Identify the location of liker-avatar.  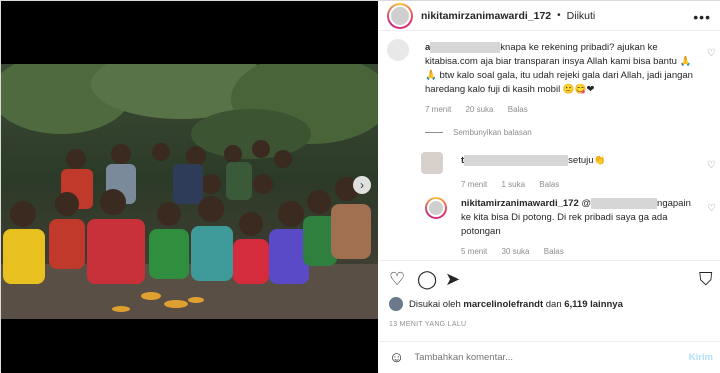
(396, 304).